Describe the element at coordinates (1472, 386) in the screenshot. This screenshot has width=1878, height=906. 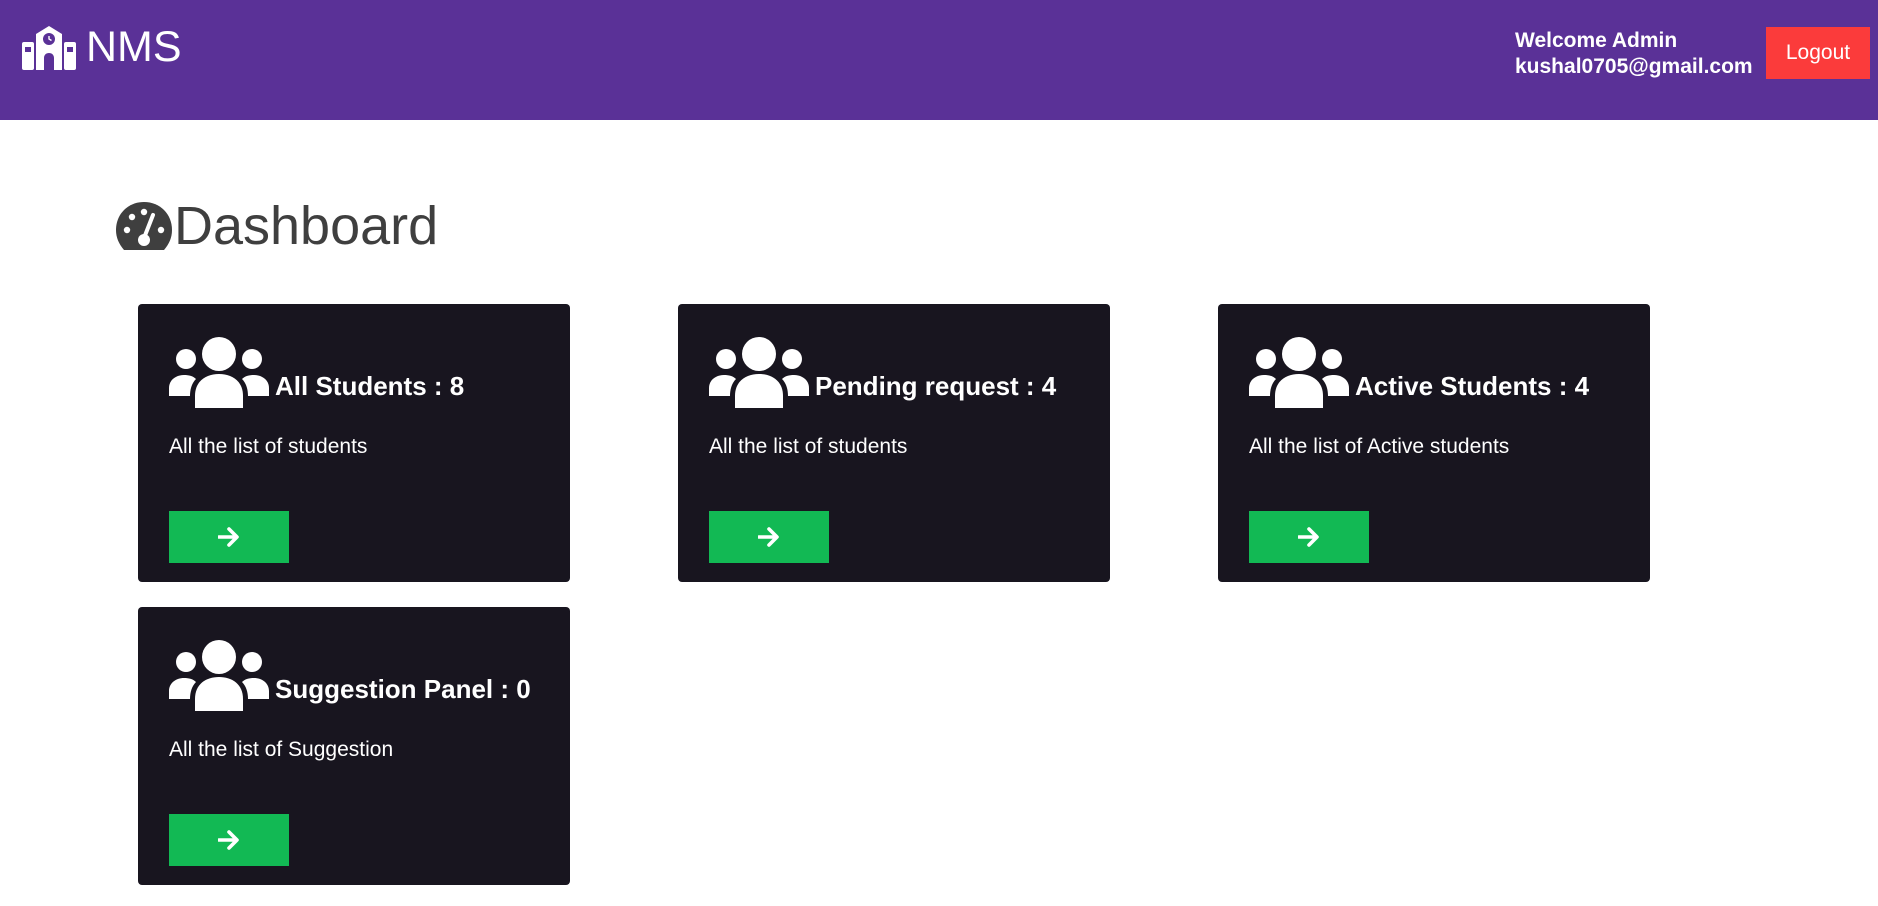
I see `card-title: Active Students : 4` at that location.